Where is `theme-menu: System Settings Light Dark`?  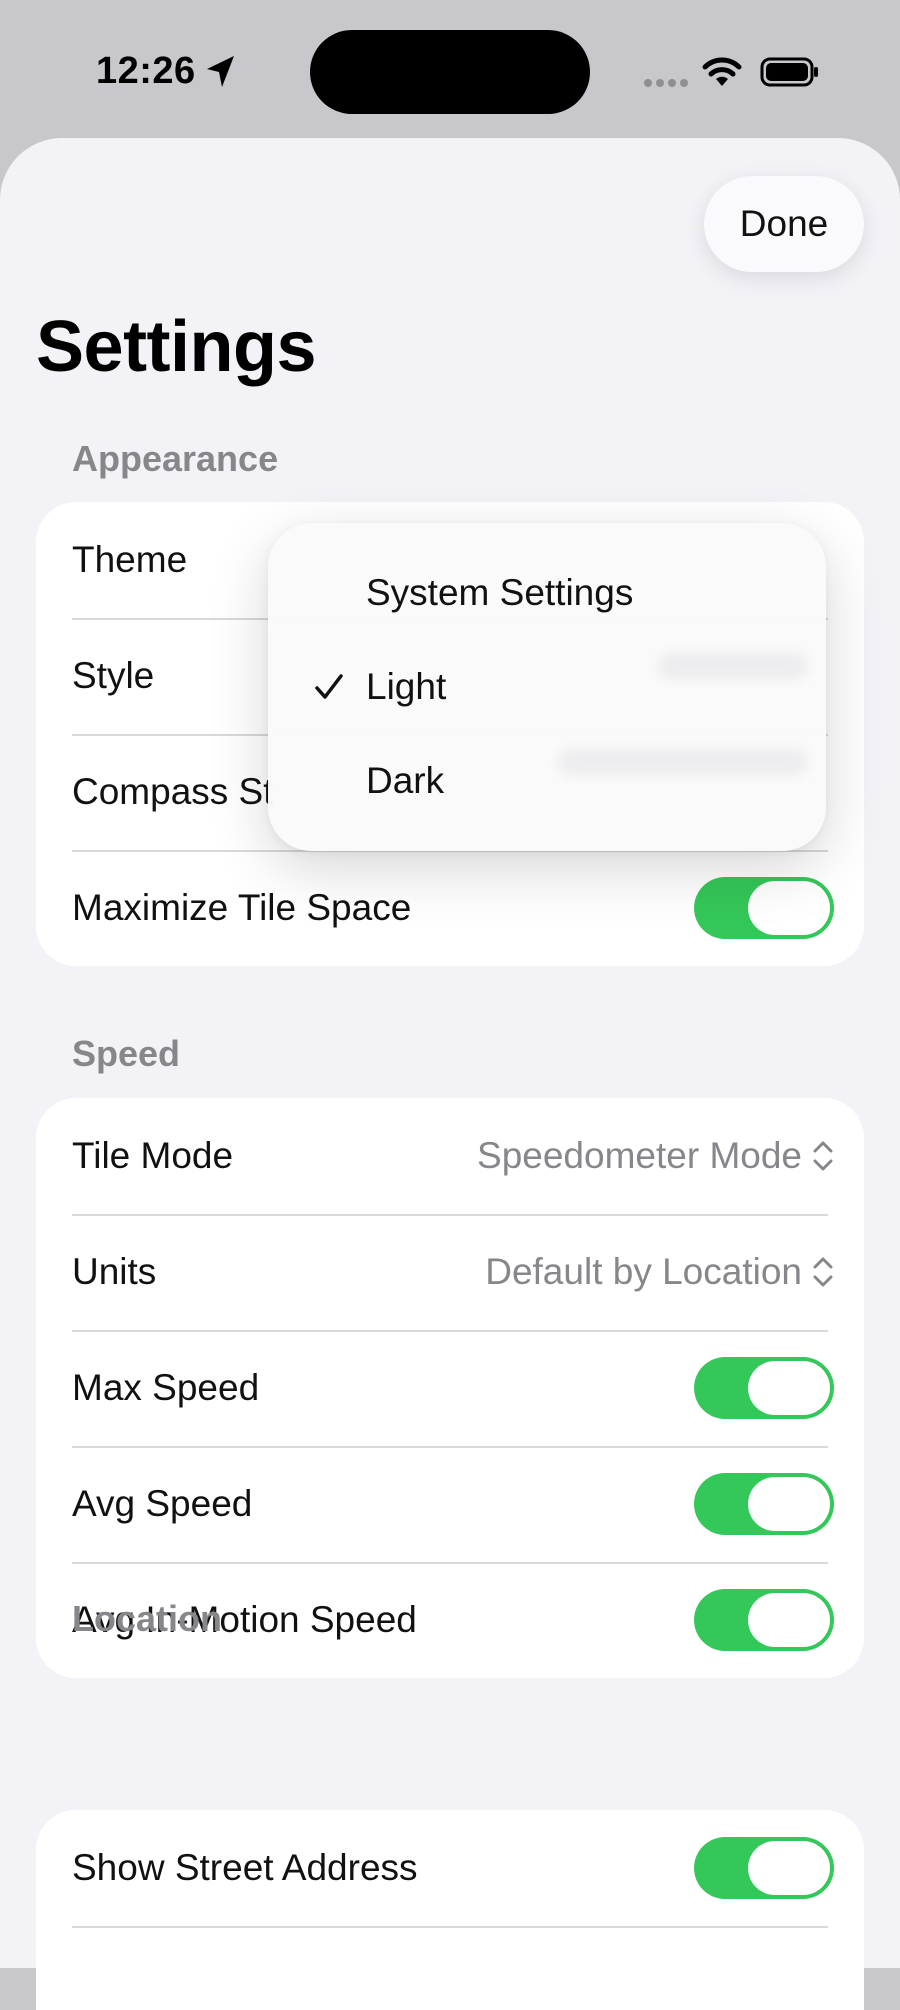 theme-menu: System Settings Light Dark is located at coordinates (547, 687).